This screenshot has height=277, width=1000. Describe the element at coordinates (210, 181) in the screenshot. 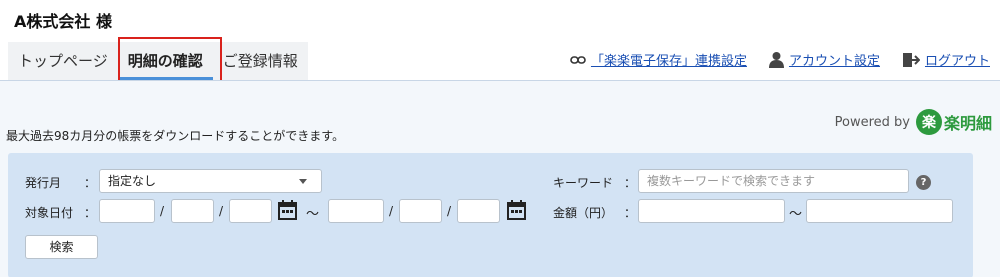

I see `issue-month-select: 指定なし` at that location.